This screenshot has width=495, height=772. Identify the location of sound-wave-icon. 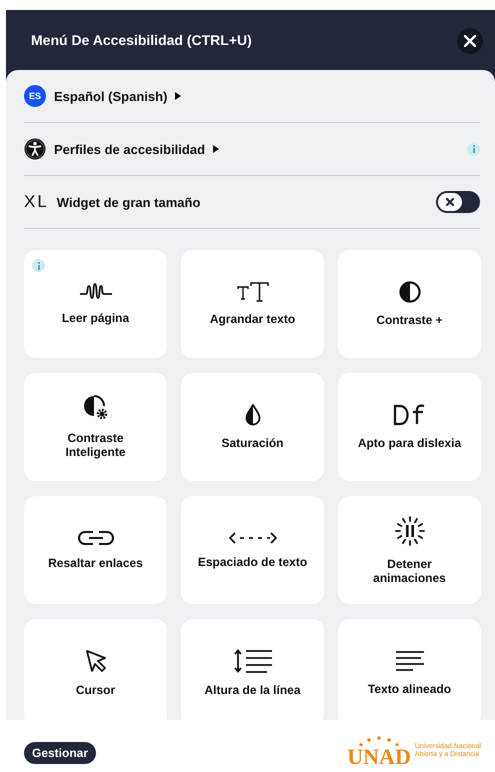
(95, 291).